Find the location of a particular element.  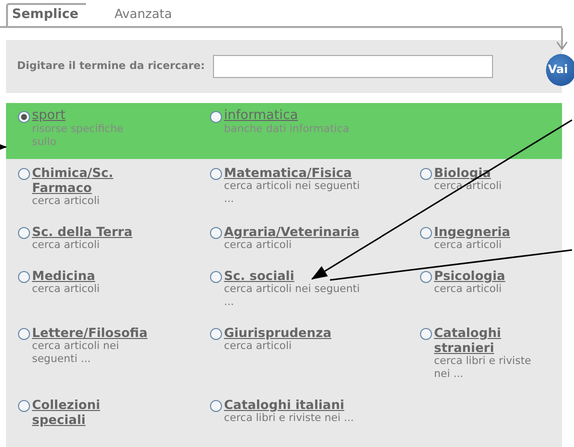

category-link: Matematica/Fisica is located at coordinates (294, 172).